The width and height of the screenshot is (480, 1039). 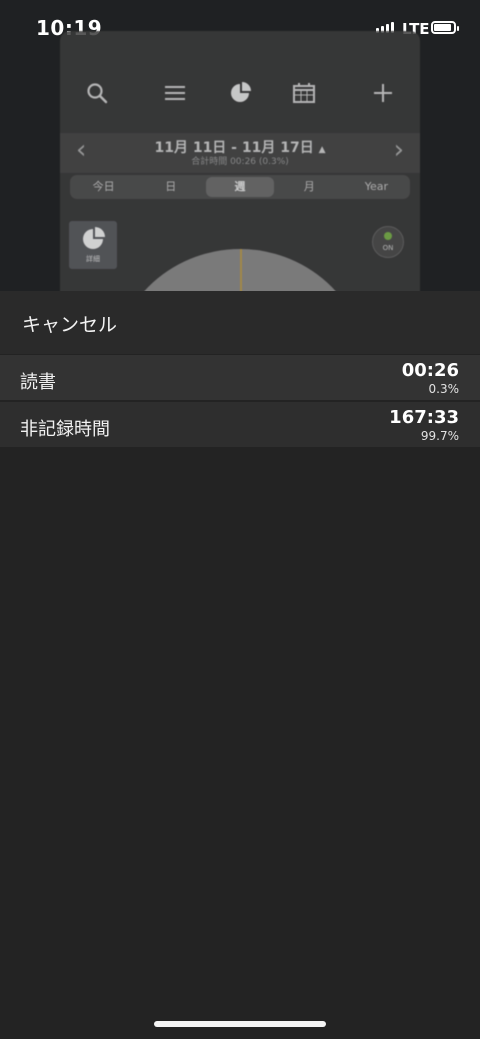 I want to click on tab-year: Year, so click(x=376, y=187).